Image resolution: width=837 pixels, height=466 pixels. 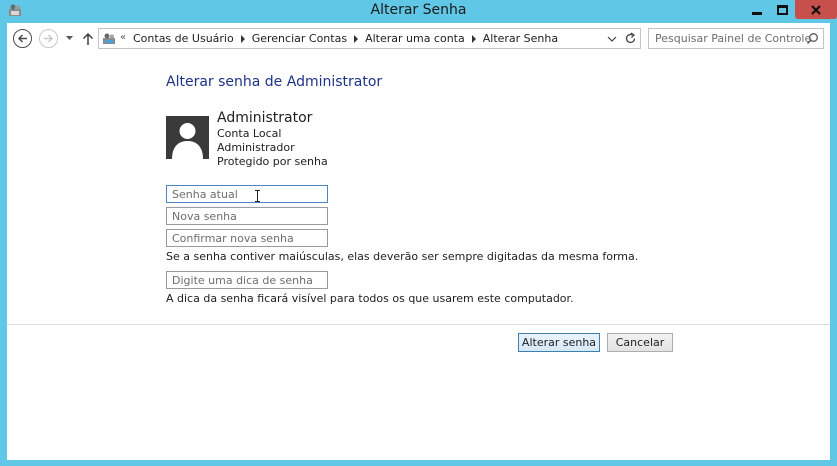 I want to click on page-title: Alterar senha de Administrator, so click(x=274, y=82).